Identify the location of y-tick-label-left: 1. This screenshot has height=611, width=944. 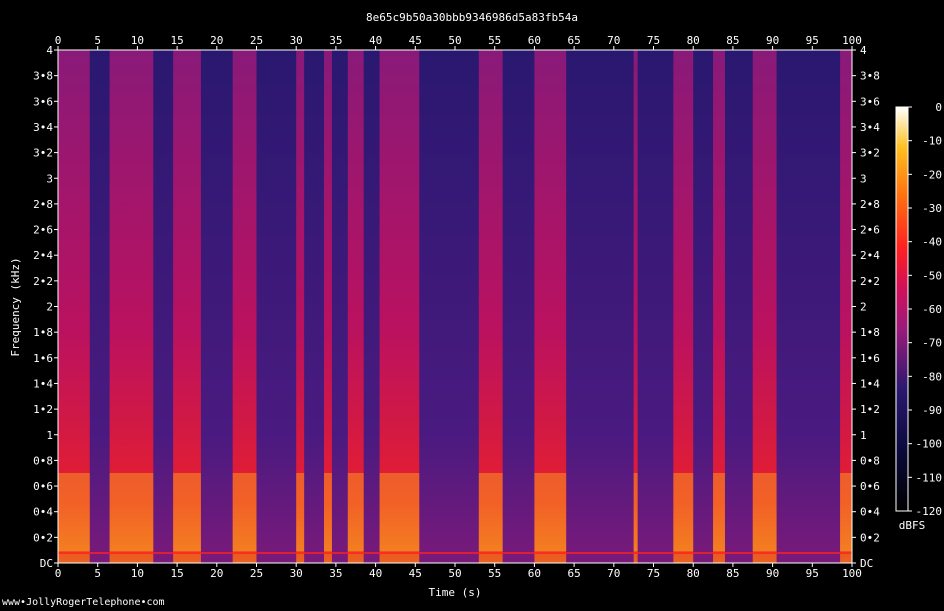
(49, 435).